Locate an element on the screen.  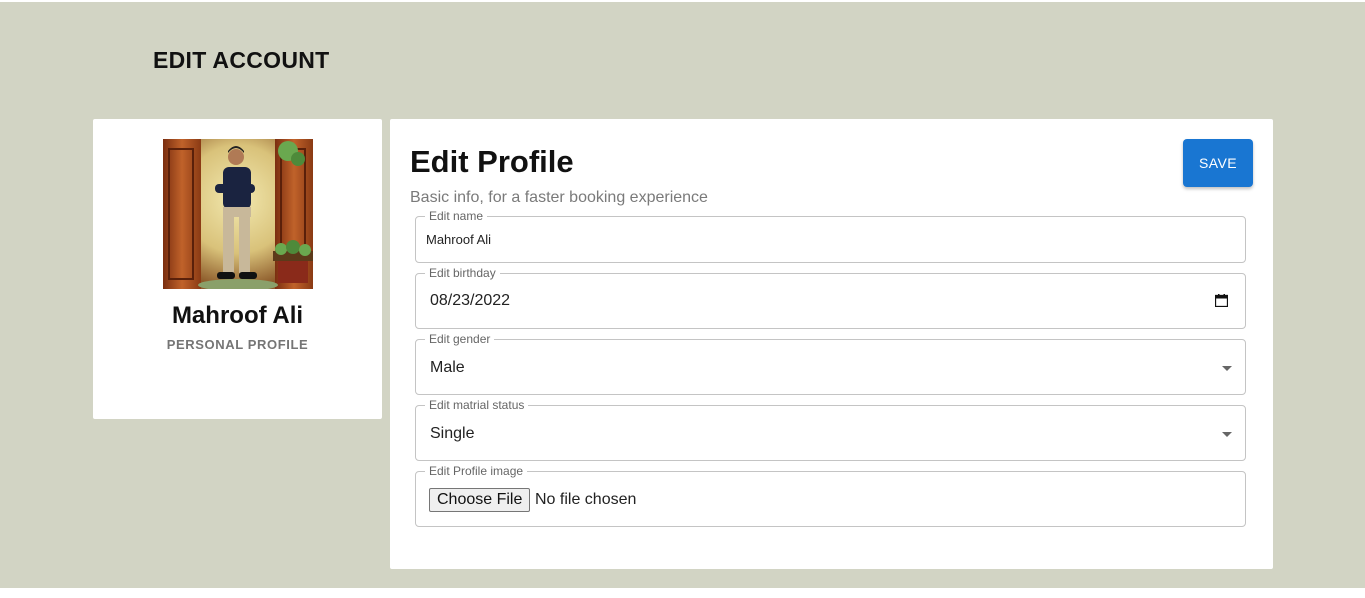
avatar is located at coordinates (238, 214).